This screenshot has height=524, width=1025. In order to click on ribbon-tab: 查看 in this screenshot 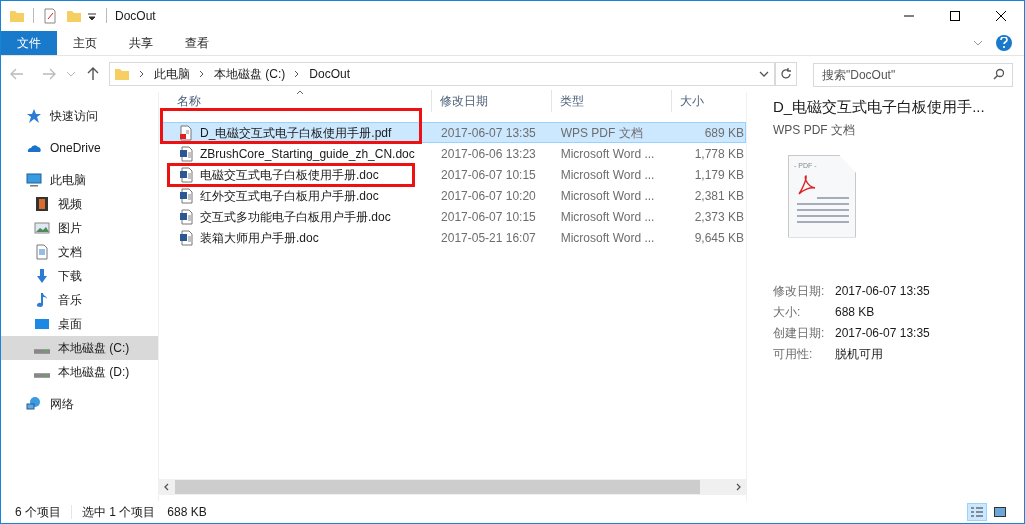, I will do `click(197, 42)`.